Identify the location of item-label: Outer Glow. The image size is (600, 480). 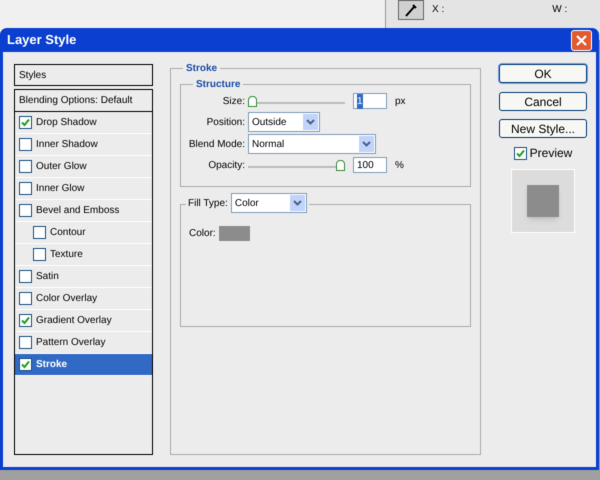
(61, 167).